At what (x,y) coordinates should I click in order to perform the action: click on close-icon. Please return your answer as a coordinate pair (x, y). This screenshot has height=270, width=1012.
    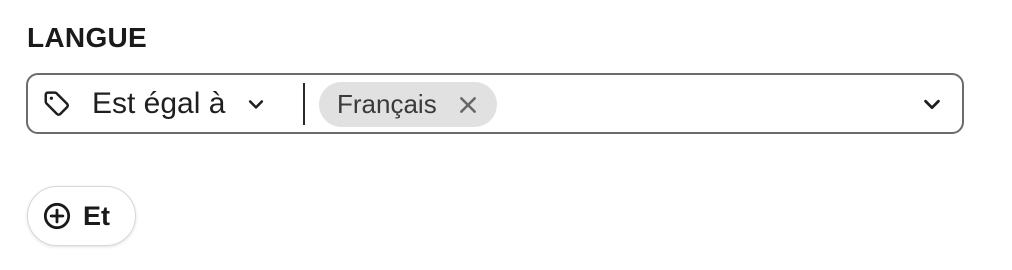
    Looking at the image, I should click on (468, 105).